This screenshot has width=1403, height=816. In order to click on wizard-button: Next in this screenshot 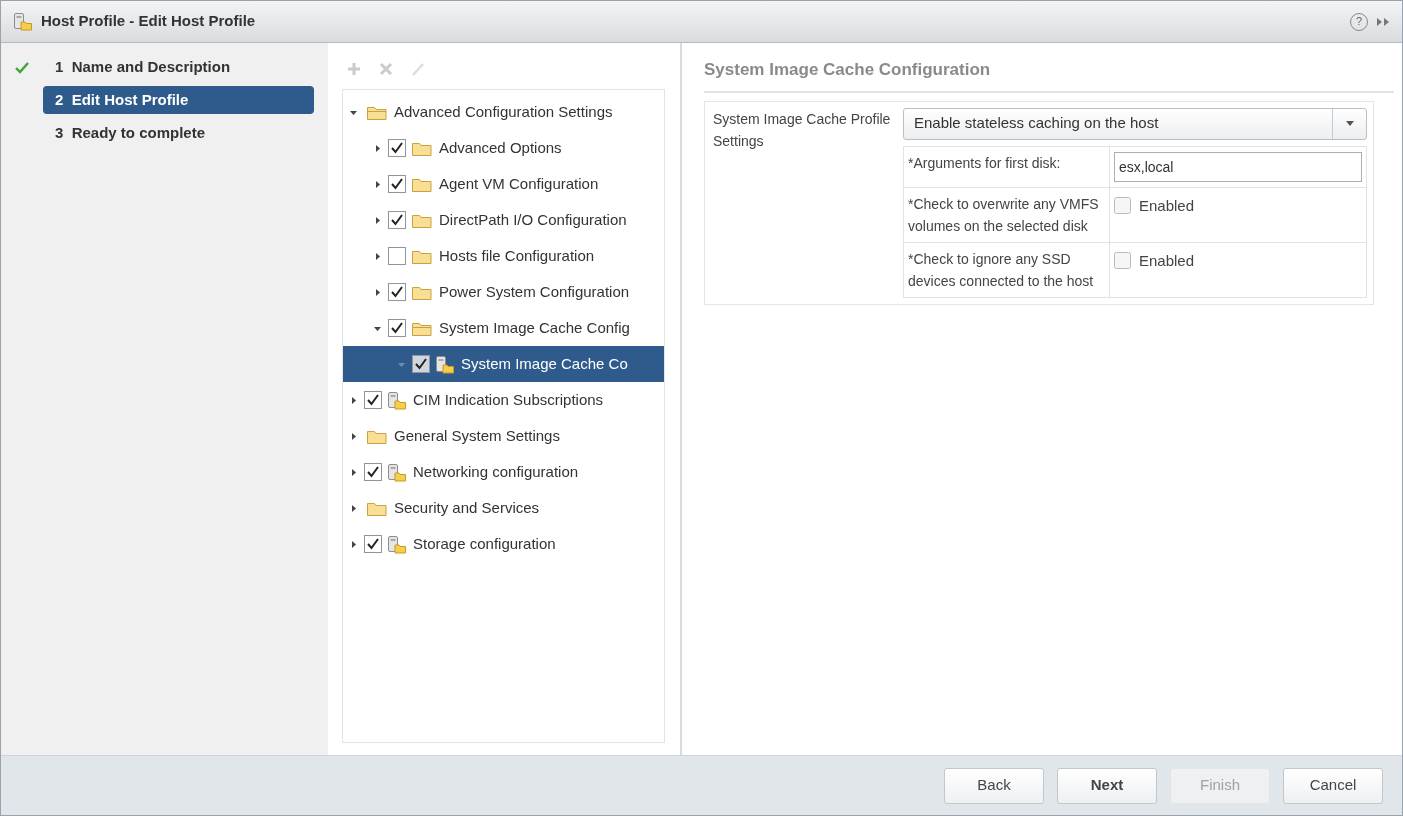, I will do `click(1107, 785)`.